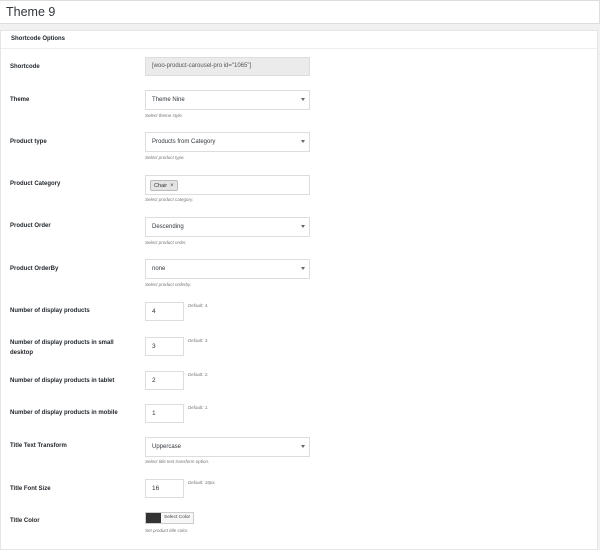  Describe the element at coordinates (202, 482) in the screenshot. I see `title-font-size-default: Default: 18px.` at that location.